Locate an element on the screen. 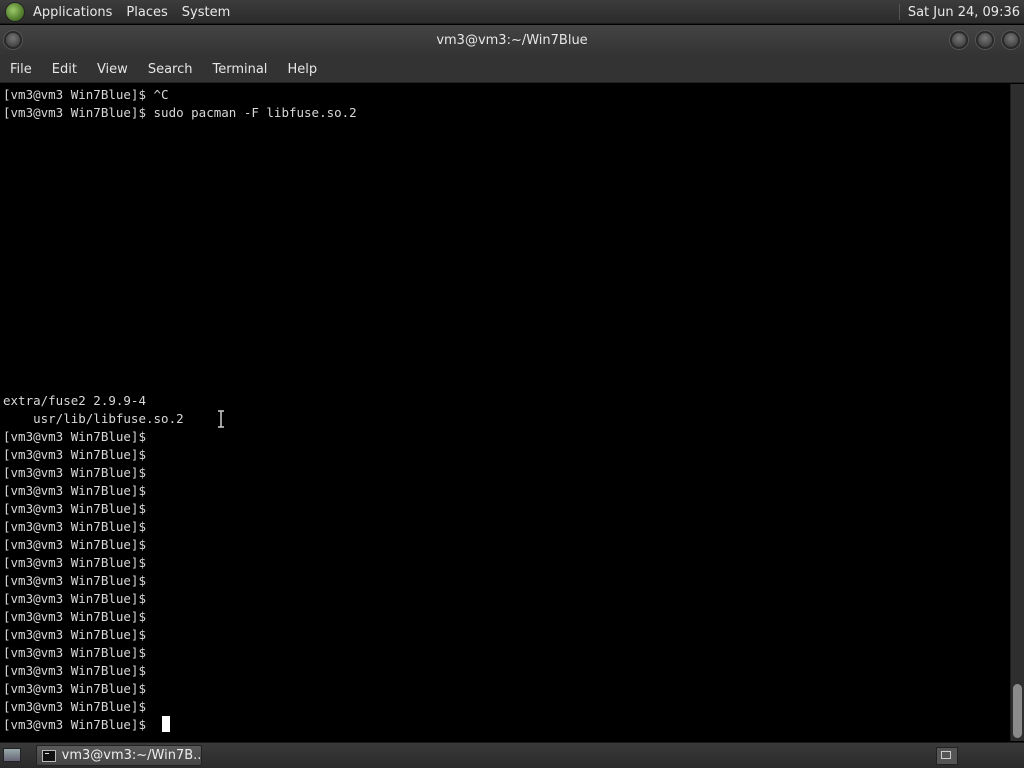 The width and height of the screenshot is (1024, 768). terminal-line: [vm3@vm3 Win7Blue]$ ^C is located at coordinates (86, 94).